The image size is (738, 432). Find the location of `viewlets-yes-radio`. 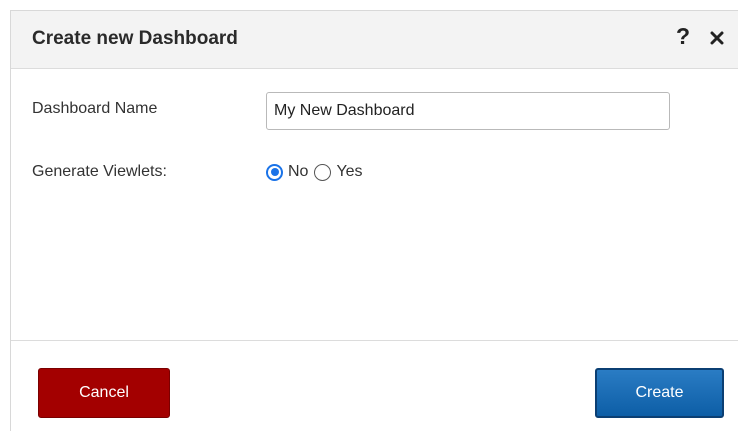

viewlets-yes-radio is located at coordinates (323, 172).